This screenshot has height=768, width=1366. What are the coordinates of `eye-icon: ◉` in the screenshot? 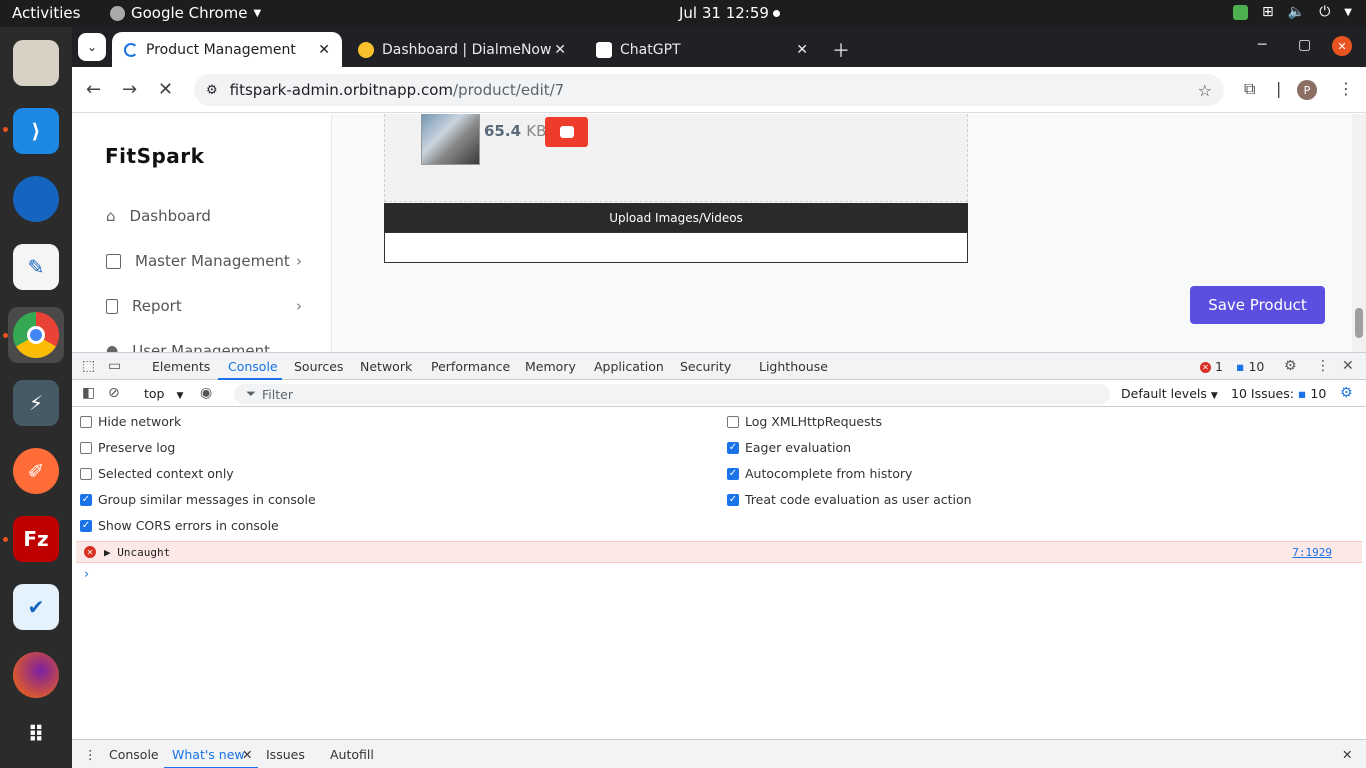 It's located at (206, 393).